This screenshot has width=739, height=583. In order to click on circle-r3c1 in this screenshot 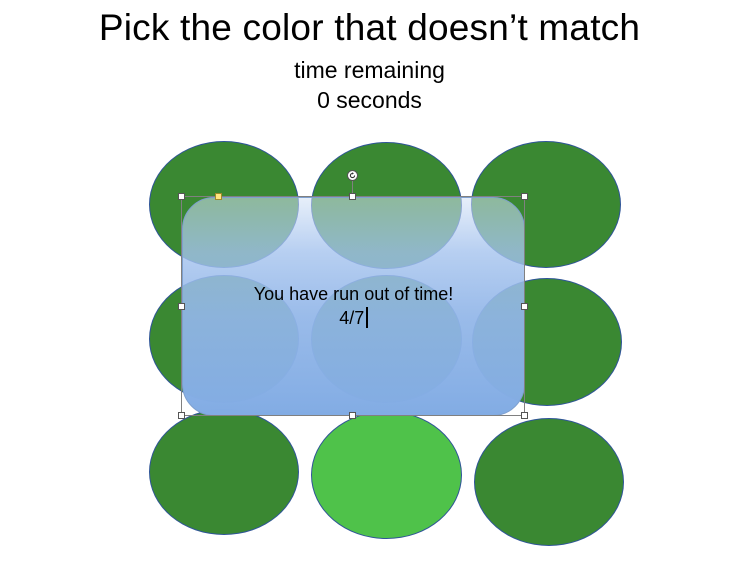, I will do `click(224, 472)`.